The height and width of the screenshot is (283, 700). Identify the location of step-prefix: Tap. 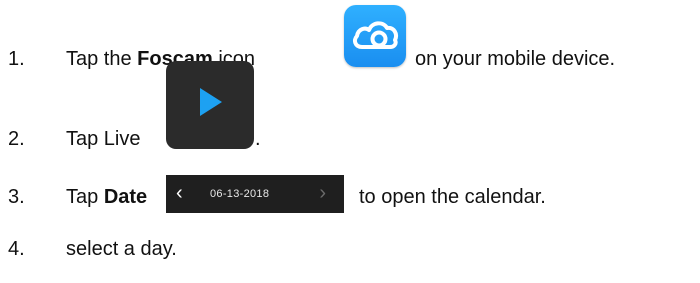
(85, 197).